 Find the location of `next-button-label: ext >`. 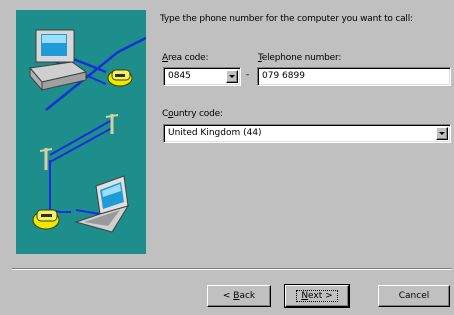

next-button-label: ext > is located at coordinates (320, 296).